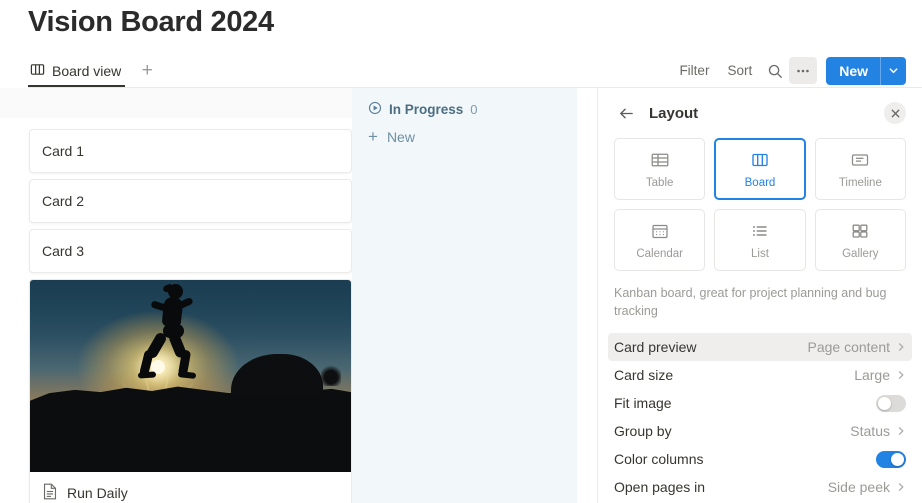 This screenshot has height=503, width=922. I want to click on layout-option-label: Table, so click(659, 182).